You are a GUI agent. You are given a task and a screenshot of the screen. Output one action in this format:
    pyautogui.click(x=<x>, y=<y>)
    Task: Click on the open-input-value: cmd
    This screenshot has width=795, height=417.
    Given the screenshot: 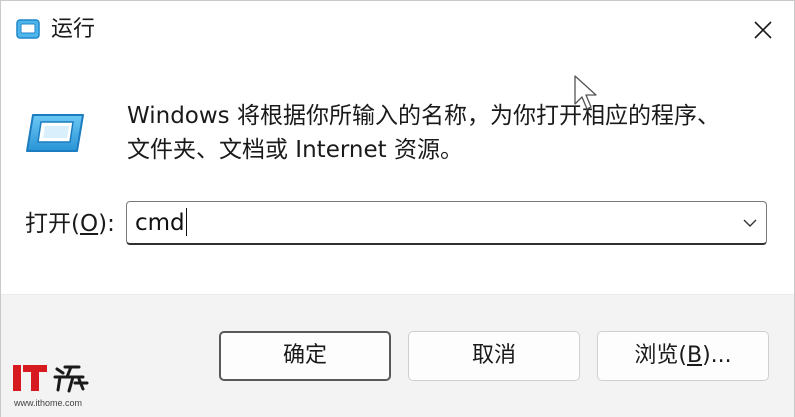 What is the action you would take?
    pyautogui.click(x=160, y=223)
    